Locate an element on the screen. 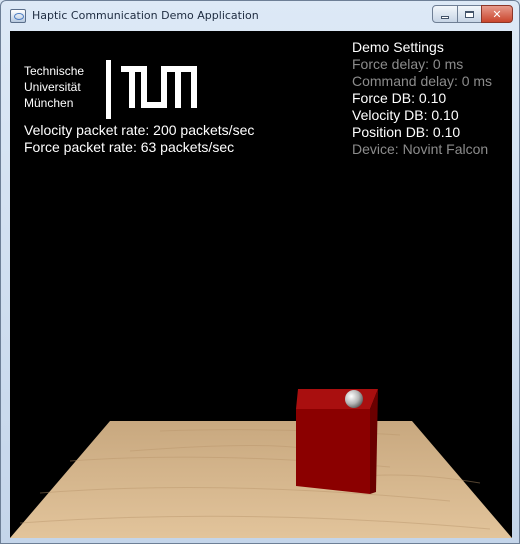  close-icon: ✕ is located at coordinates (497, 14).